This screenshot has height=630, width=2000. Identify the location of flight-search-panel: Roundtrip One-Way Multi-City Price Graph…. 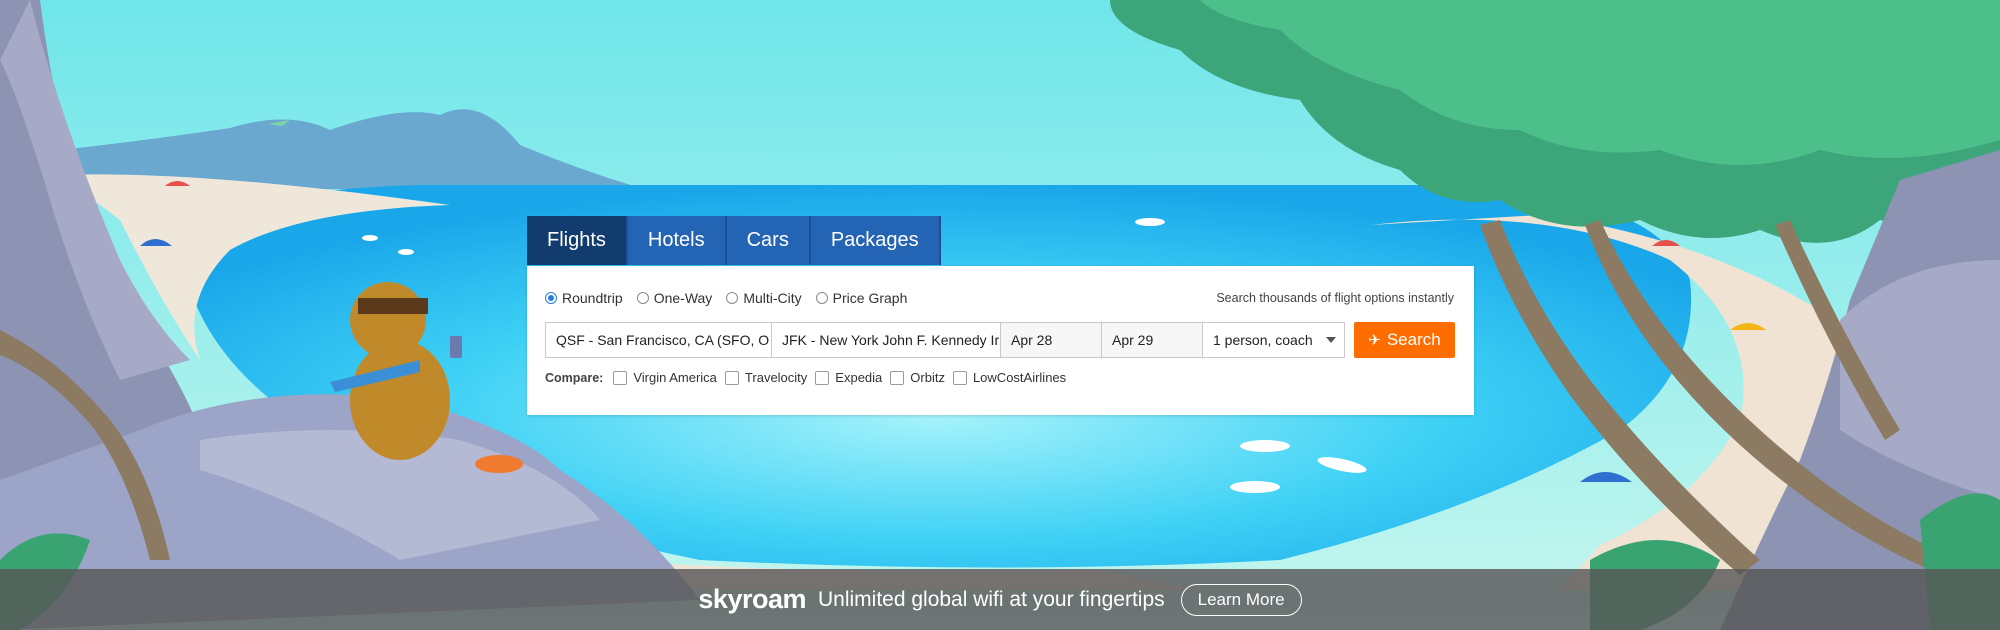
(1000, 340).